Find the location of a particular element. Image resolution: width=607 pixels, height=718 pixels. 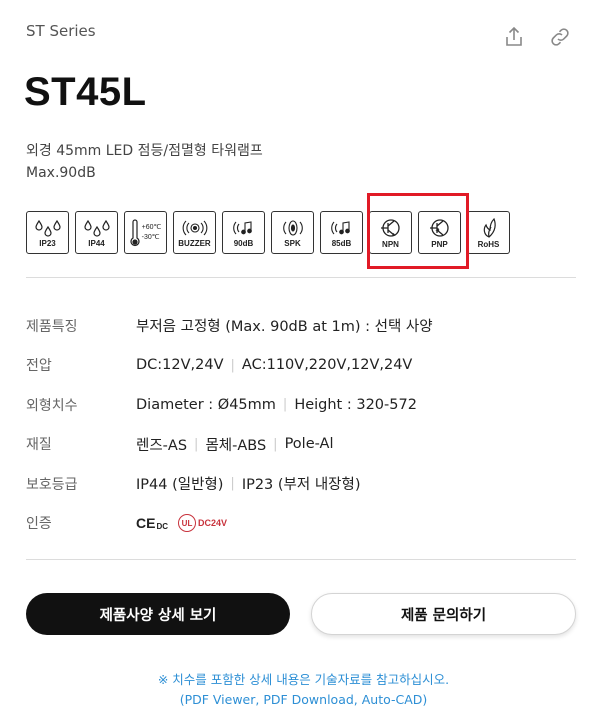

badge-ip44: IP44 is located at coordinates (96, 232).